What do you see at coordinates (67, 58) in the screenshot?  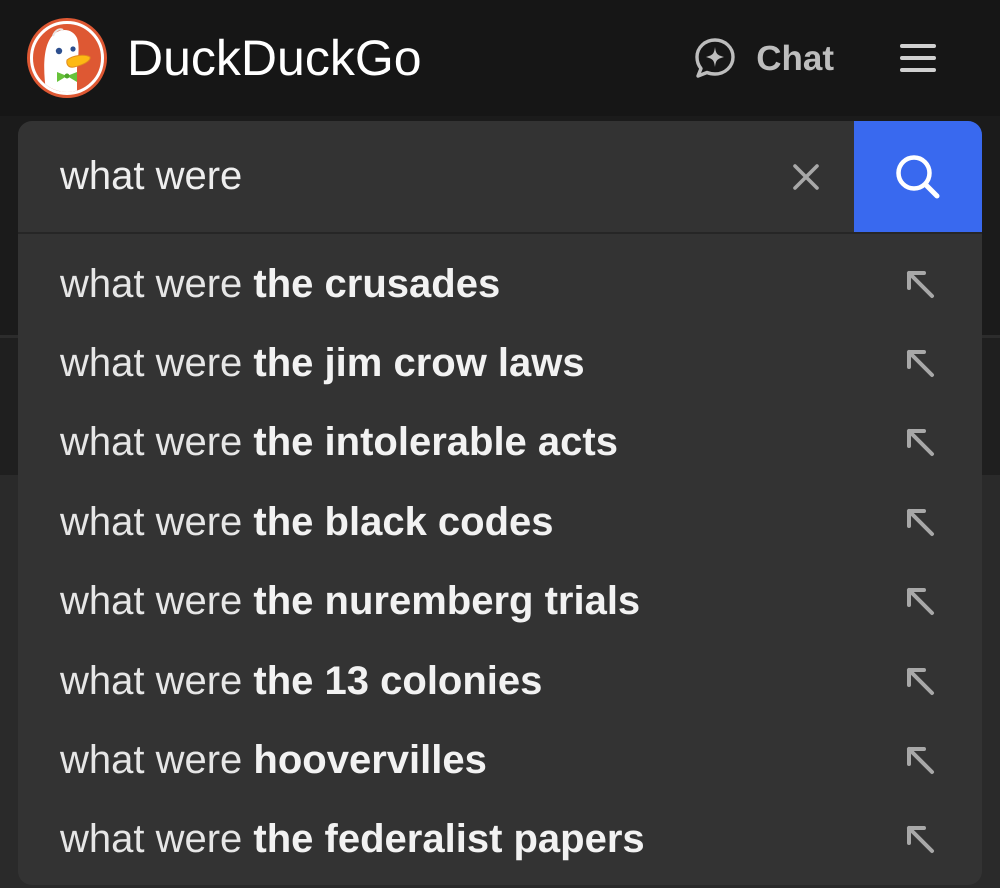 I see `duck-logo-icon` at bounding box center [67, 58].